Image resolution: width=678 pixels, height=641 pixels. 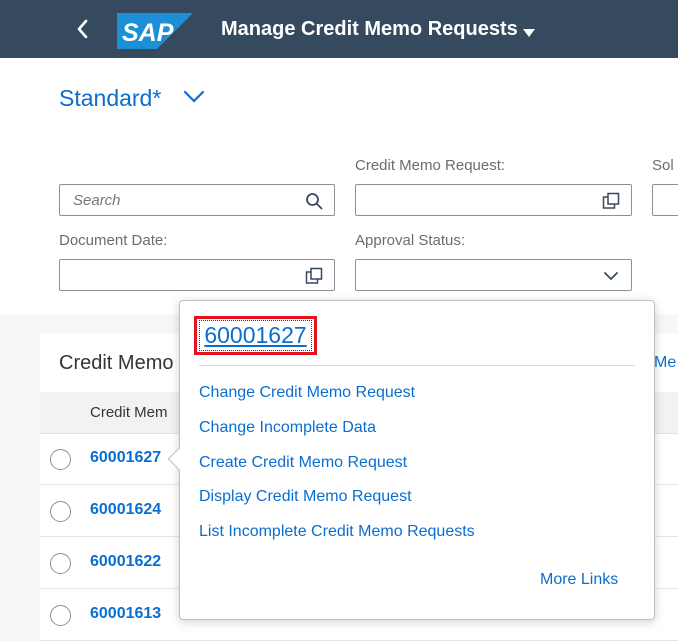 I want to click on app-title: Manage Credit Memo Requests, so click(x=369, y=29).